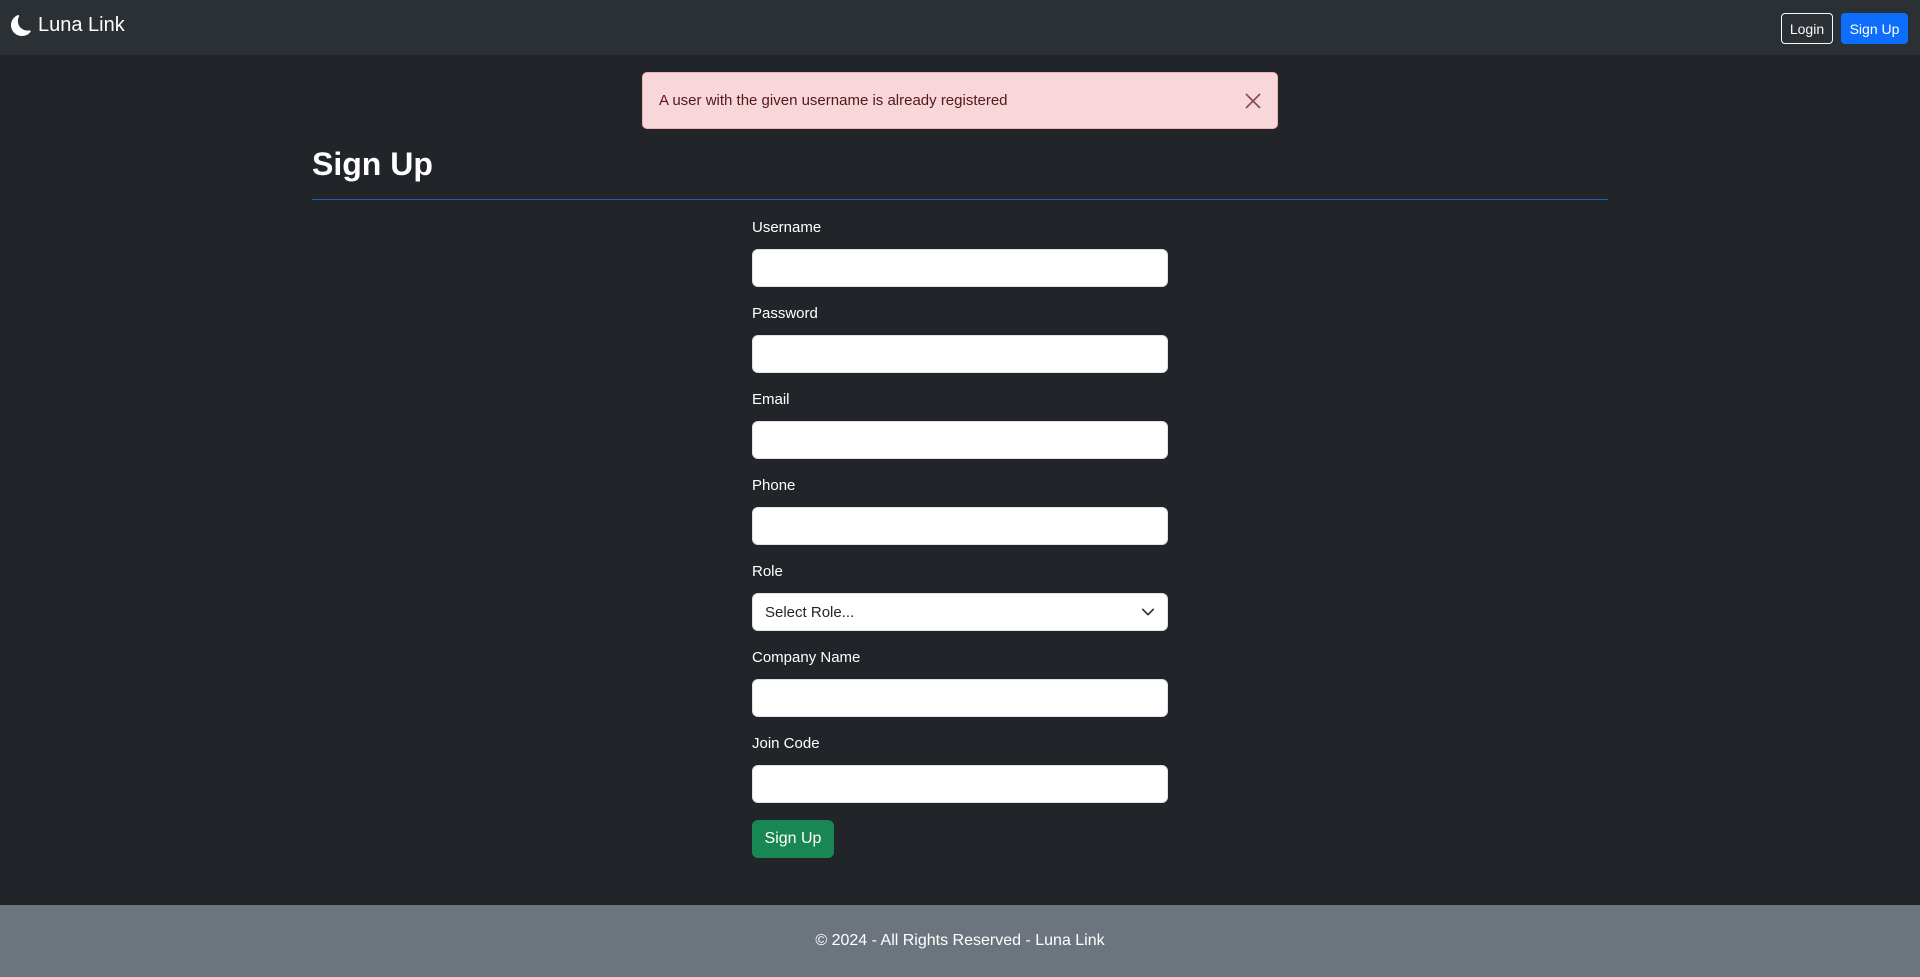 Image resolution: width=1920 pixels, height=977 pixels. I want to click on password-group: Password, so click(960, 347).